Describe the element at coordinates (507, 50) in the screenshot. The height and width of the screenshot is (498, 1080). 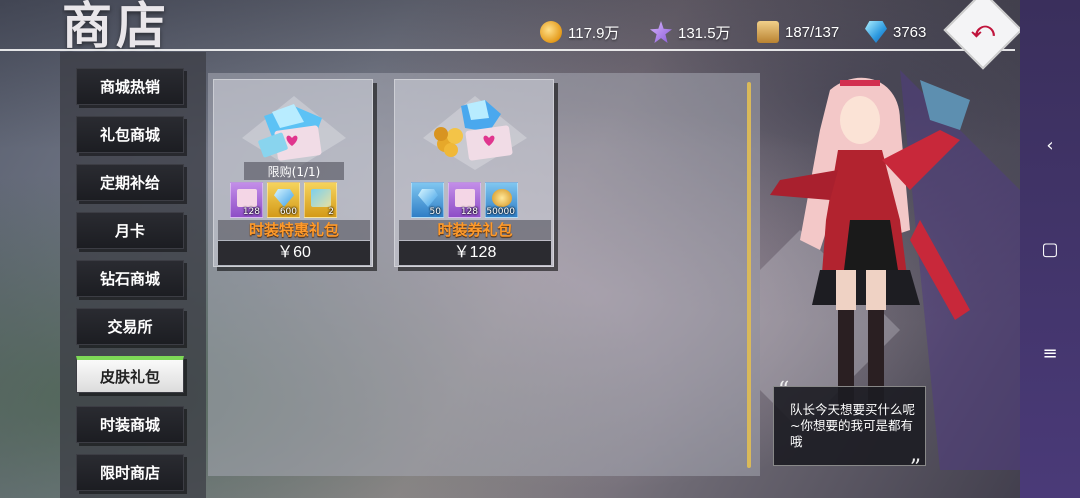
I see `header-divider` at that location.